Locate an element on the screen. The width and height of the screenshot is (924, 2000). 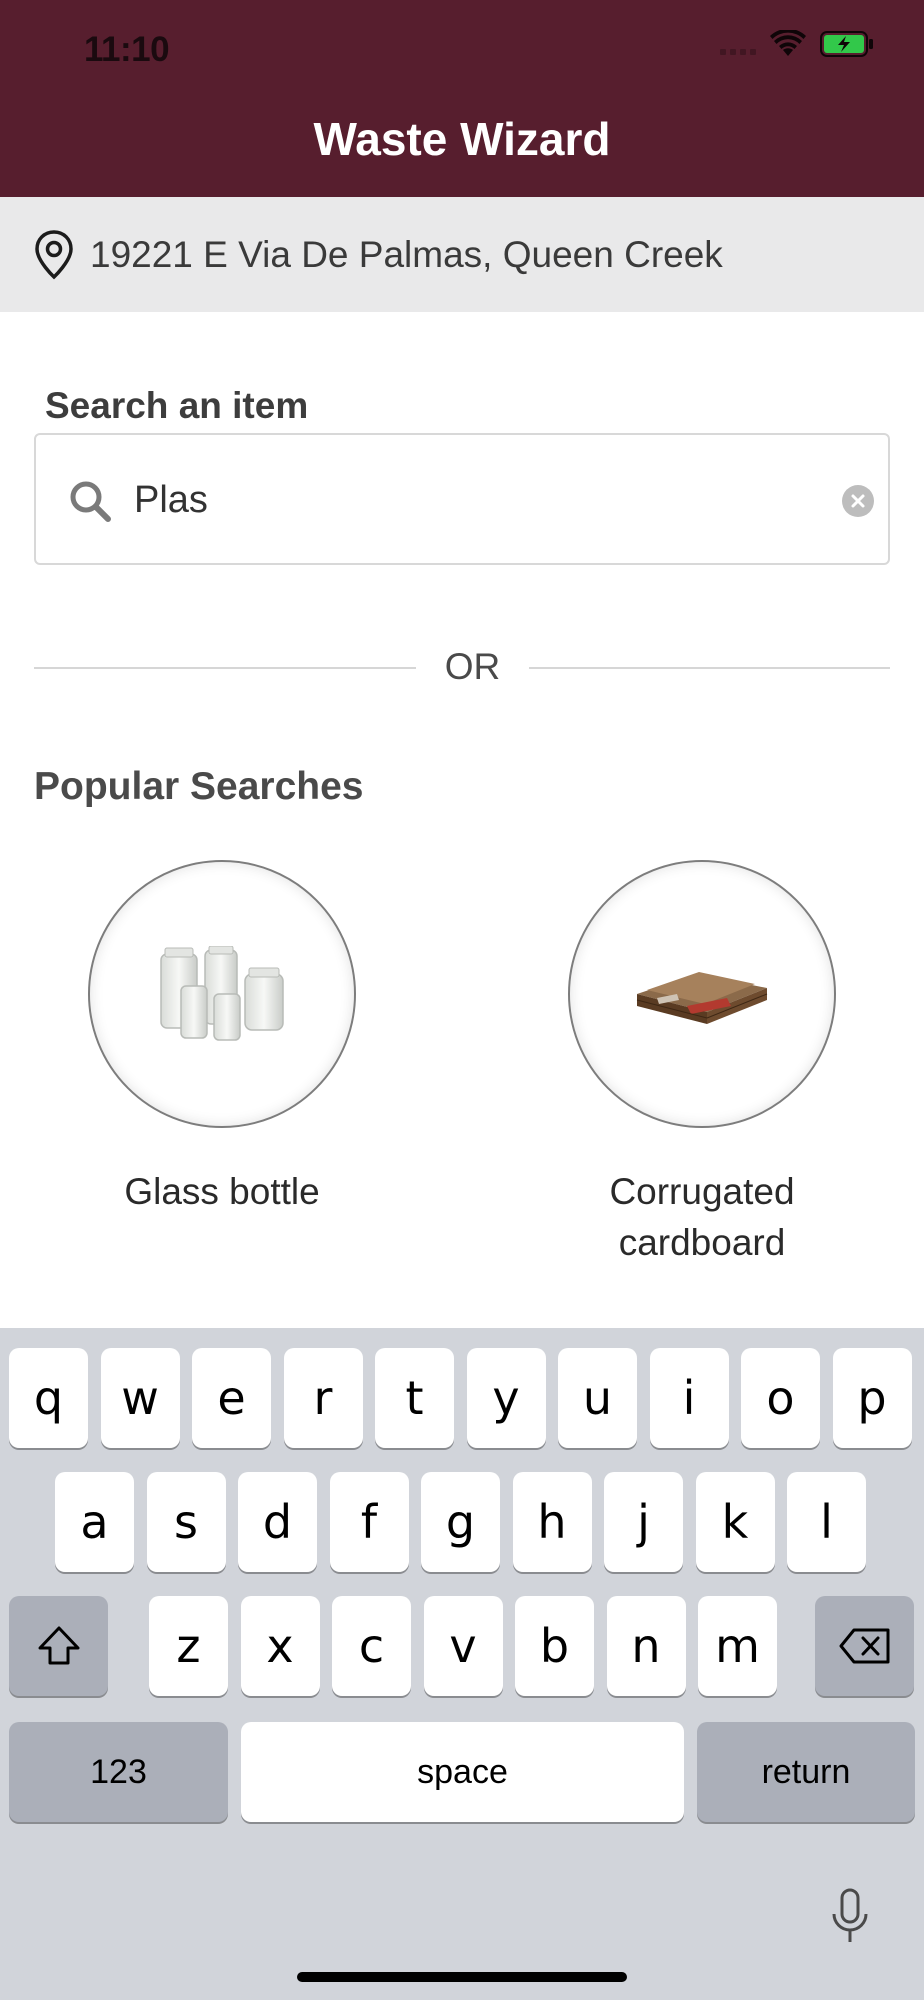
or-divider: OR is located at coordinates (462, 668).